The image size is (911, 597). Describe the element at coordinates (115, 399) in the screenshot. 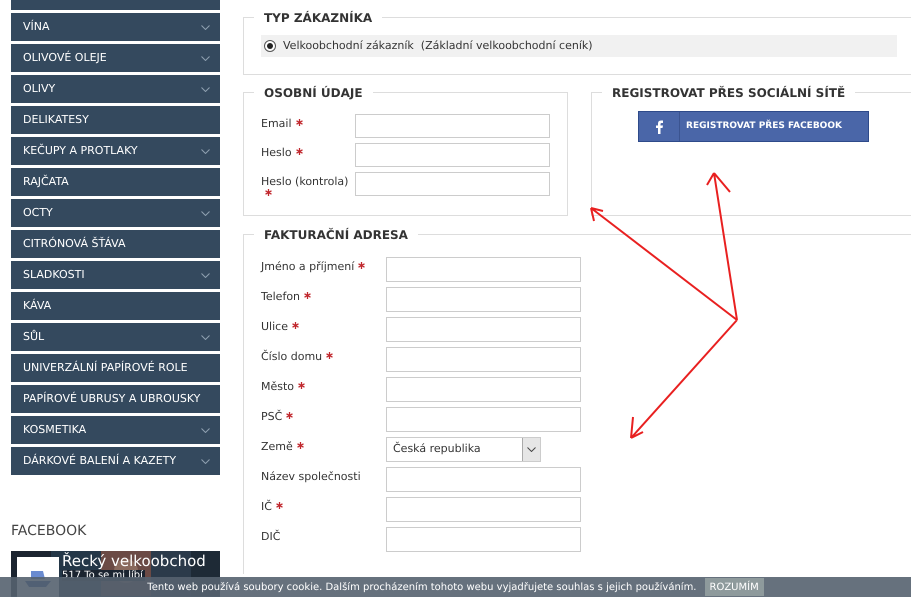

I see `menu-item: PAPÍROVÉ UBRUSY A UBROUSKY` at that location.